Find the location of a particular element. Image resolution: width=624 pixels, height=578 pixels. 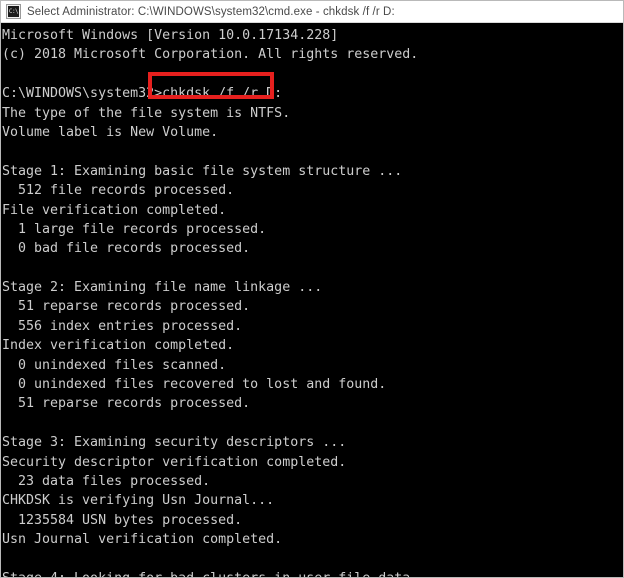

console-line: 0 bad file records processed. is located at coordinates (126, 249).